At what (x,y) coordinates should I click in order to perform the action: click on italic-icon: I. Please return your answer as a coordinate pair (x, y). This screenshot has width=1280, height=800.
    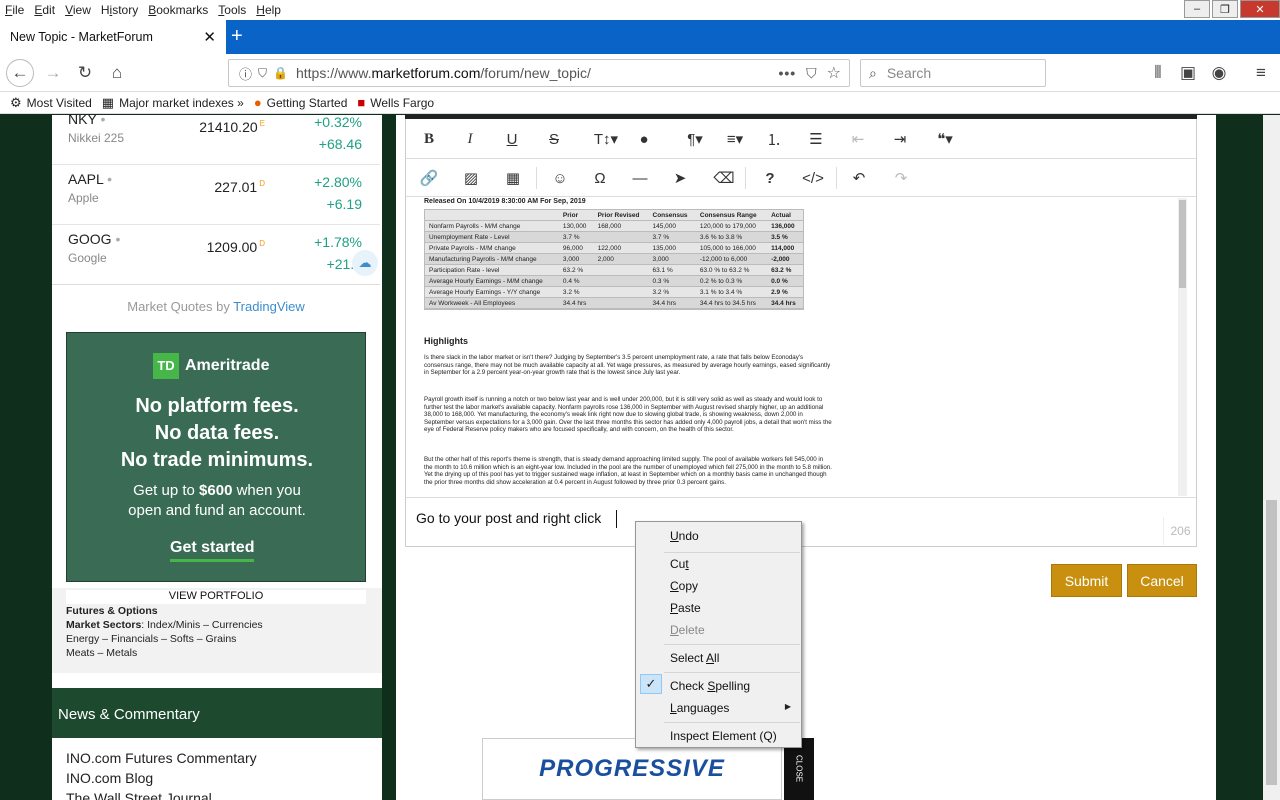
    Looking at the image, I should click on (470, 139).